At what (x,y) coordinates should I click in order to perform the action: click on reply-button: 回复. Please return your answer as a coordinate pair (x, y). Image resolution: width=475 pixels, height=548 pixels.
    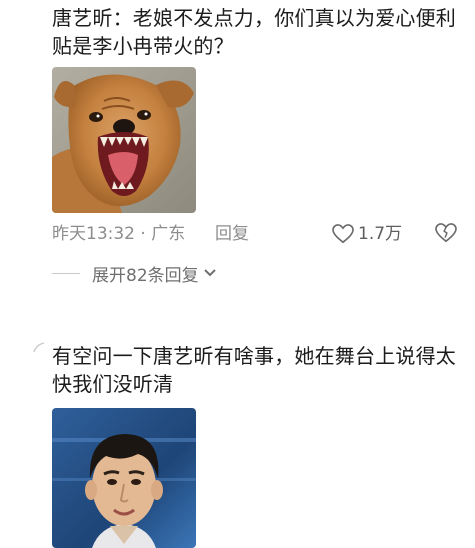
    Looking at the image, I should click on (232, 234).